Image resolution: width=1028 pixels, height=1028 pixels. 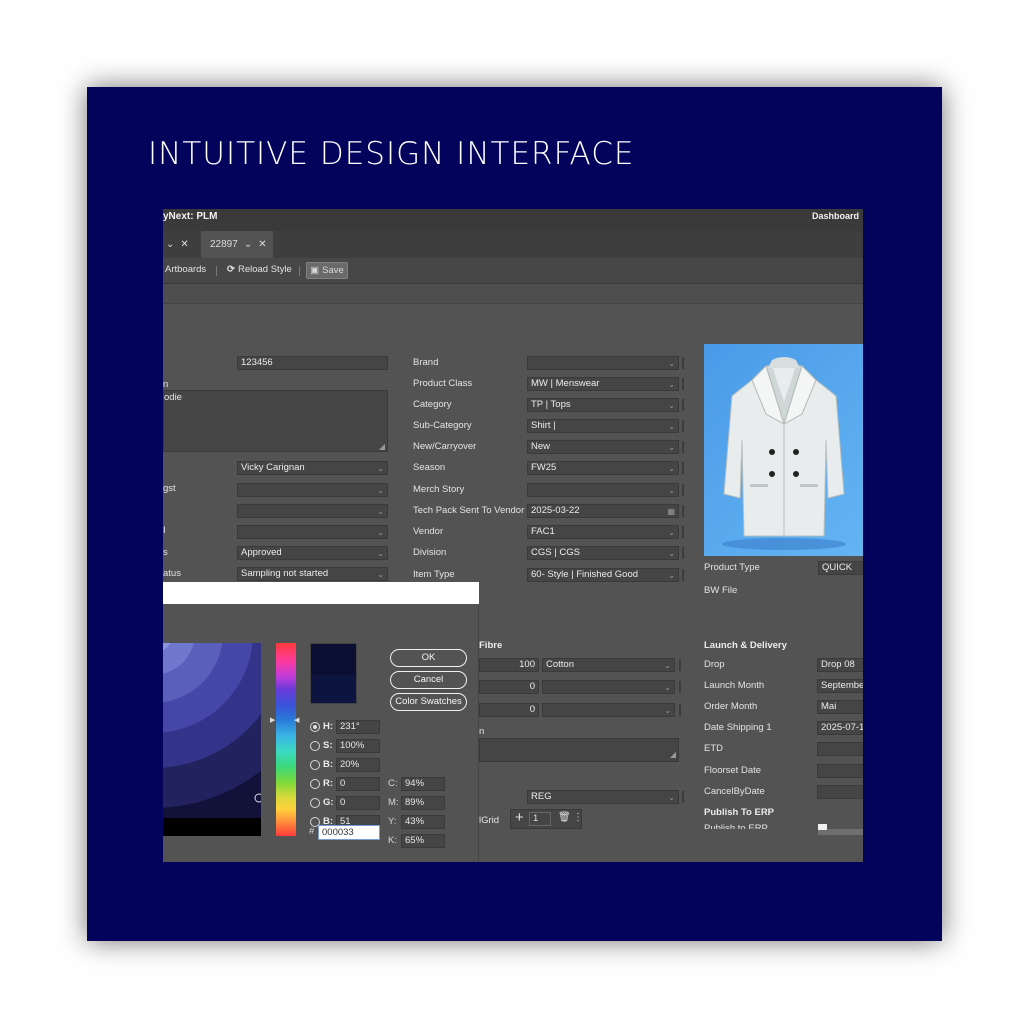 What do you see at coordinates (603, 553) in the screenshot?
I see `field-select: CGS | CGS ⌄` at bounding box center [603, 553].